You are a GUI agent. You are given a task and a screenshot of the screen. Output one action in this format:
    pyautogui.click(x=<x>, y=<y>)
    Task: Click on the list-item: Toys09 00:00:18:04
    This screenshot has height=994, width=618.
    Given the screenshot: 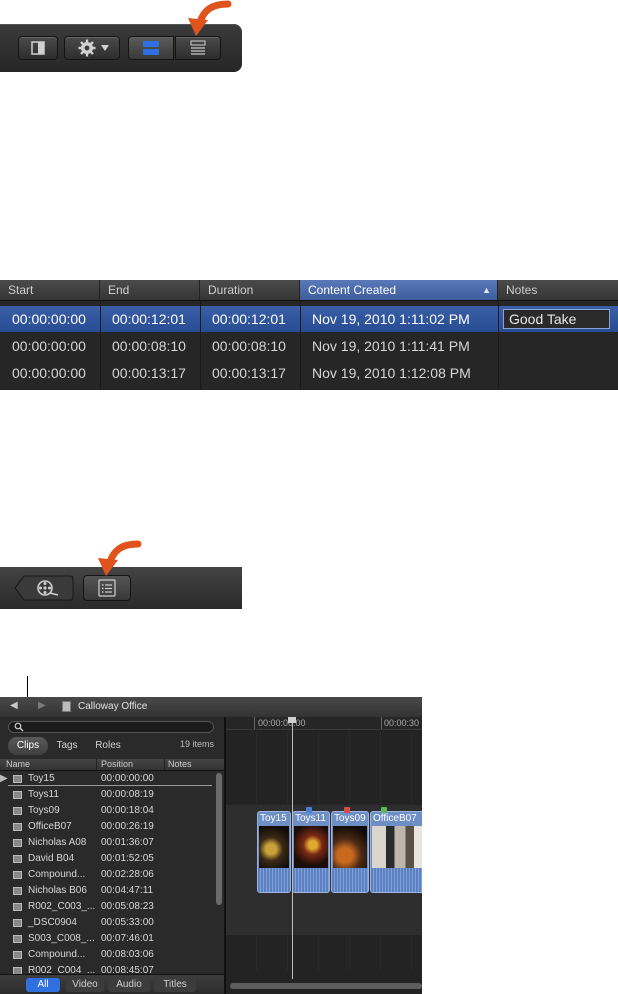 What is the action you would take?
    pyautogui.click(x=107, y=811)
    